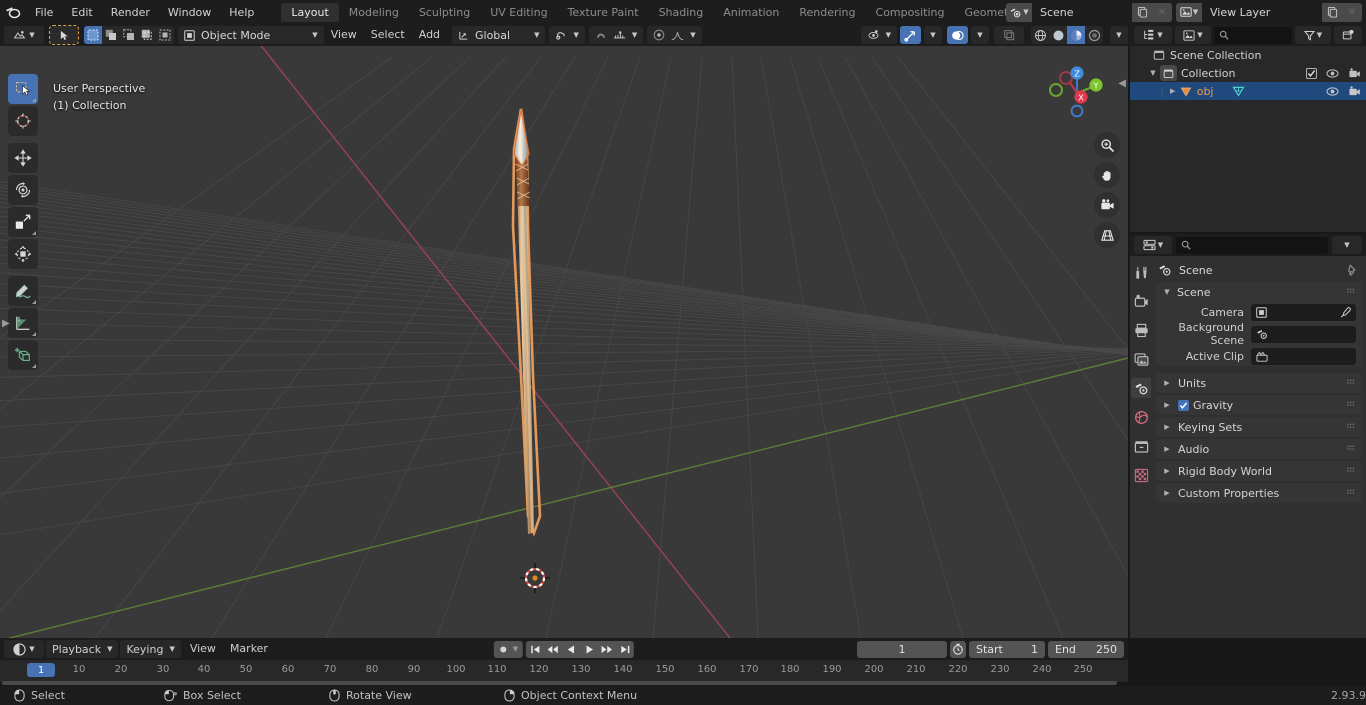 The height and width of the screenshot is (705, 1366). Describe the element at coordinates (44, 12) in the screenshot. I see `menu-file: File` at that location.